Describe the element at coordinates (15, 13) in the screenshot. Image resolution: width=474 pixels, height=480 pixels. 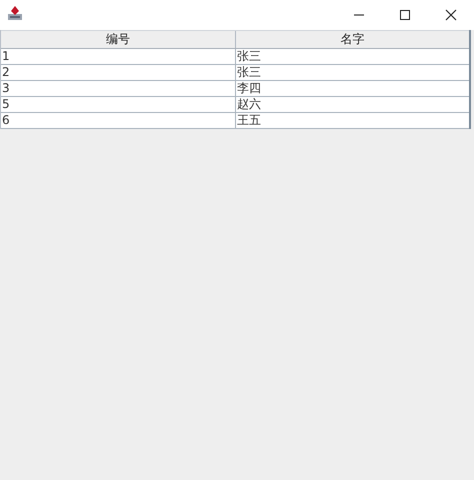
I see `app-icon` at that location.